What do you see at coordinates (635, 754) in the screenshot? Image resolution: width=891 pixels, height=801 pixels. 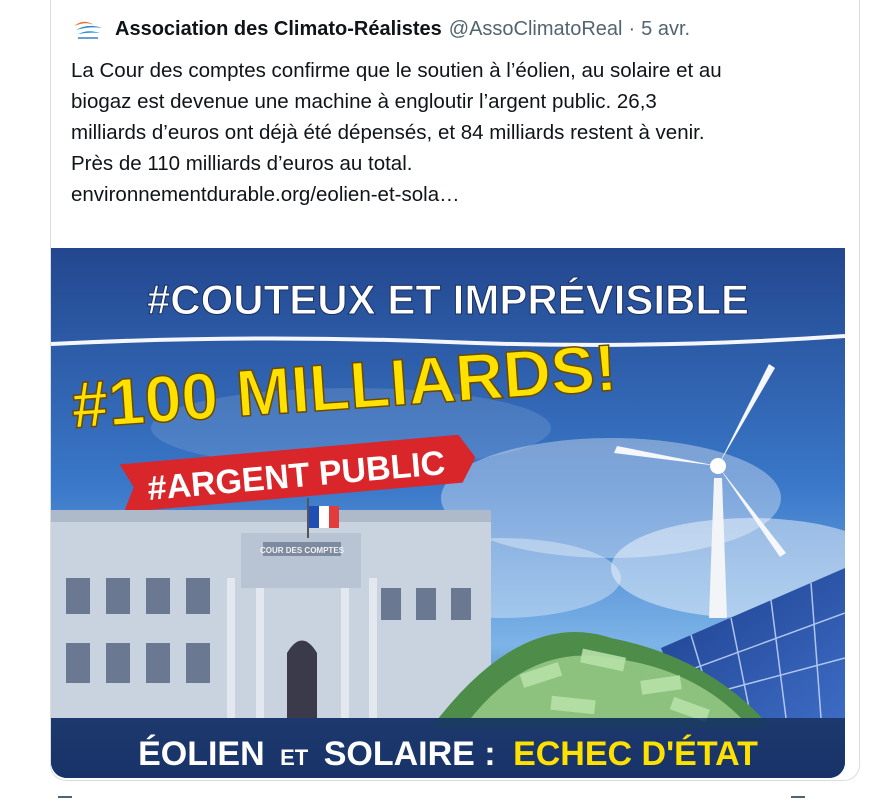 I see `footer-highlight: ECHEC D'ÉTAT` at bounding box center [635, 754].